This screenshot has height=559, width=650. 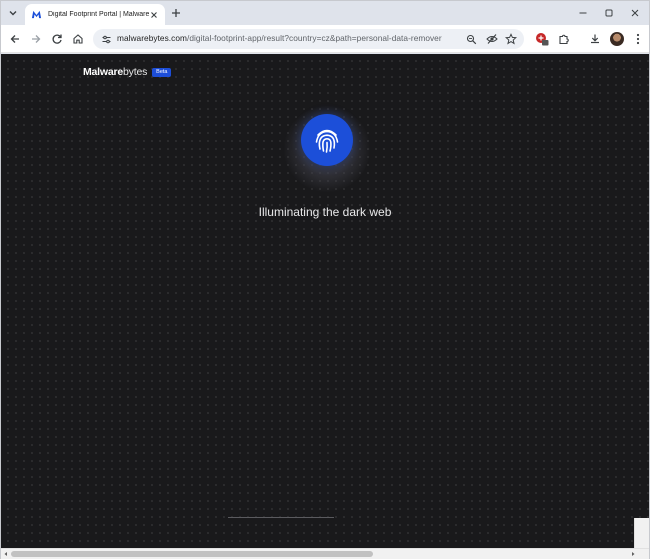 I want to click on puzzle-icon, so click(x=564, y=39).